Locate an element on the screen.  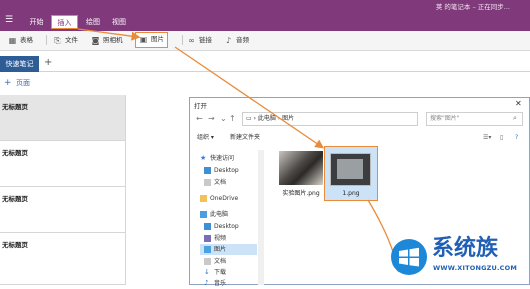
tab-draw: 绘图 is located at coordinates (93, 22).